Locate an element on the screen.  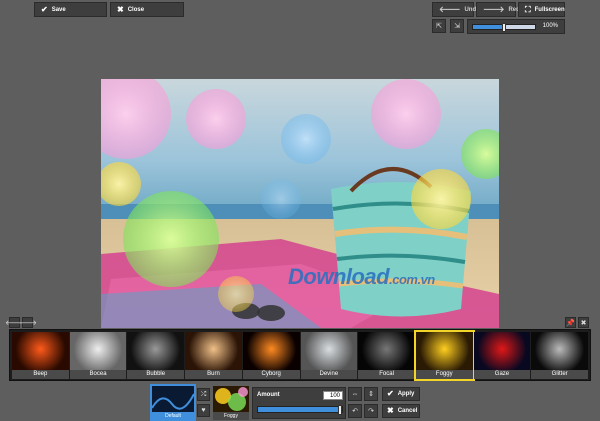
cancel-button: ✖ Cancel is located at coordinates (401, 411).